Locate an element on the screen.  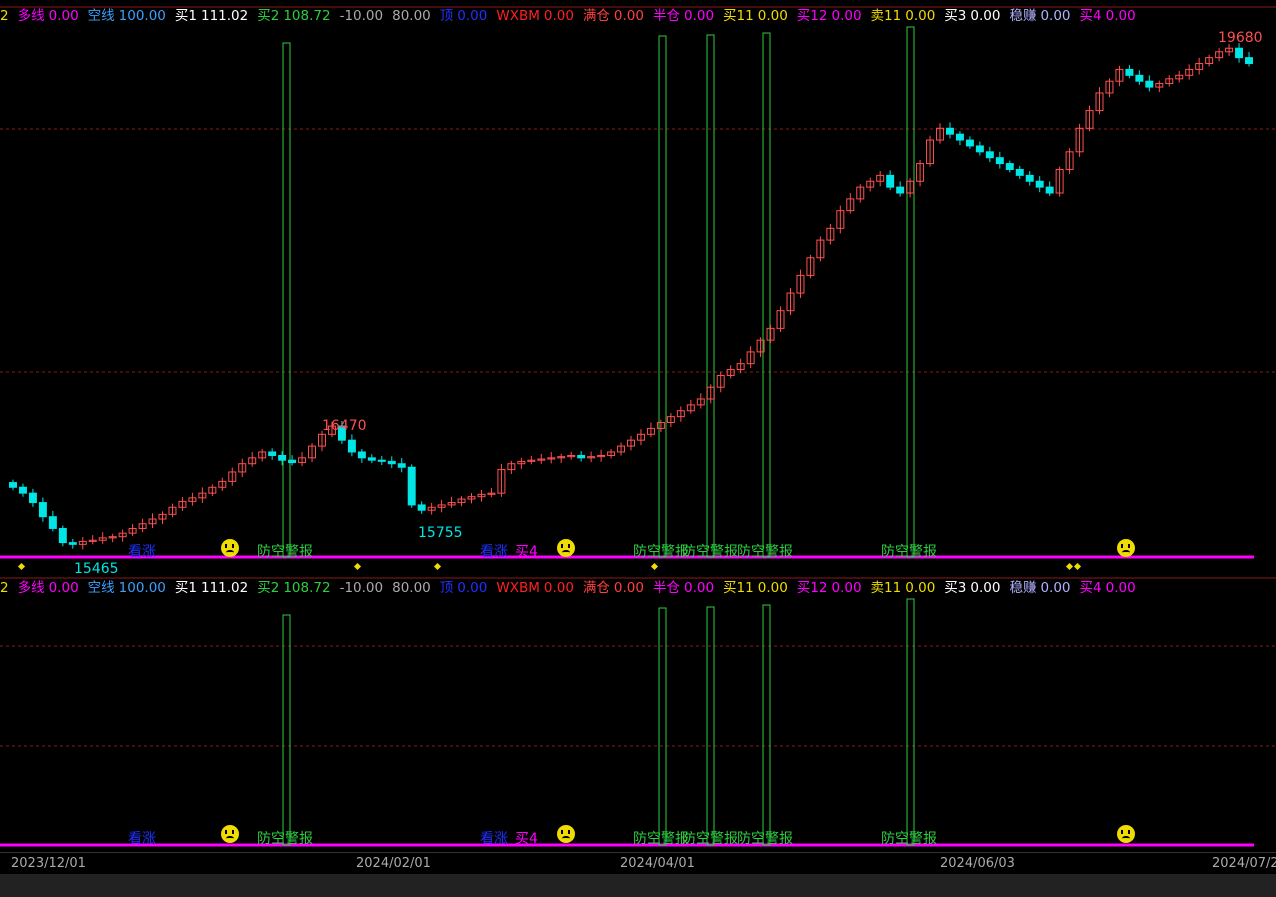
price-label-low-left: 15465 is located at coordinates (96, 569).